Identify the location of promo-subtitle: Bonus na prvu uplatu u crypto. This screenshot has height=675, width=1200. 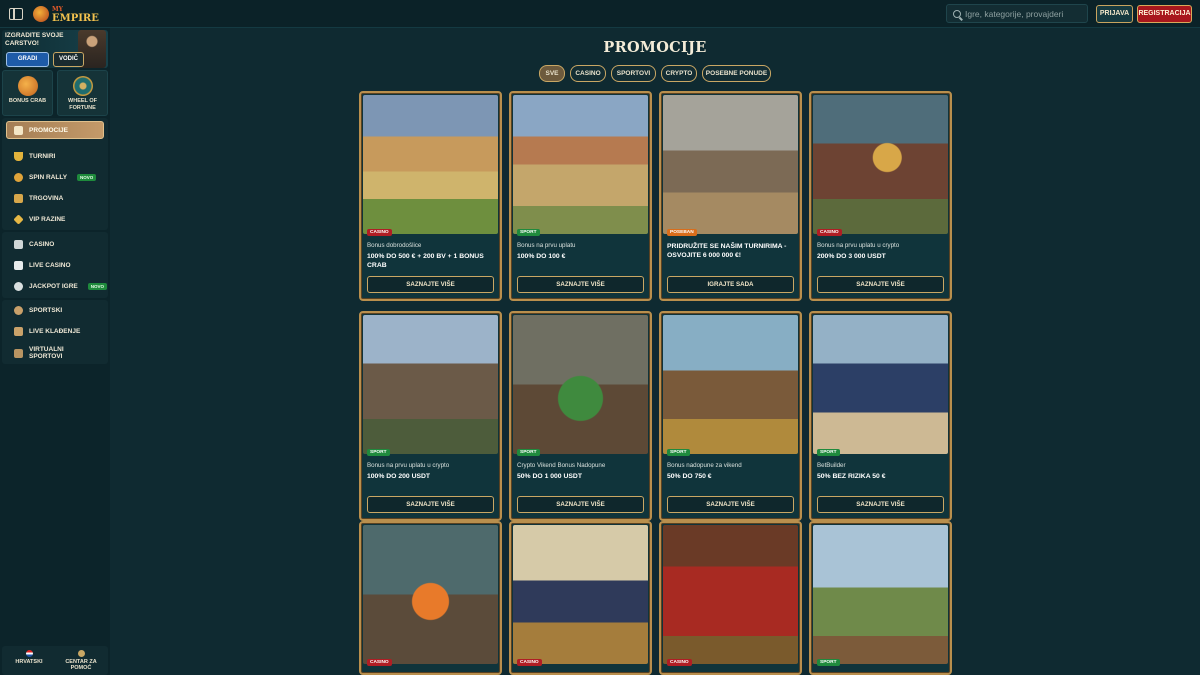
(408, 465).